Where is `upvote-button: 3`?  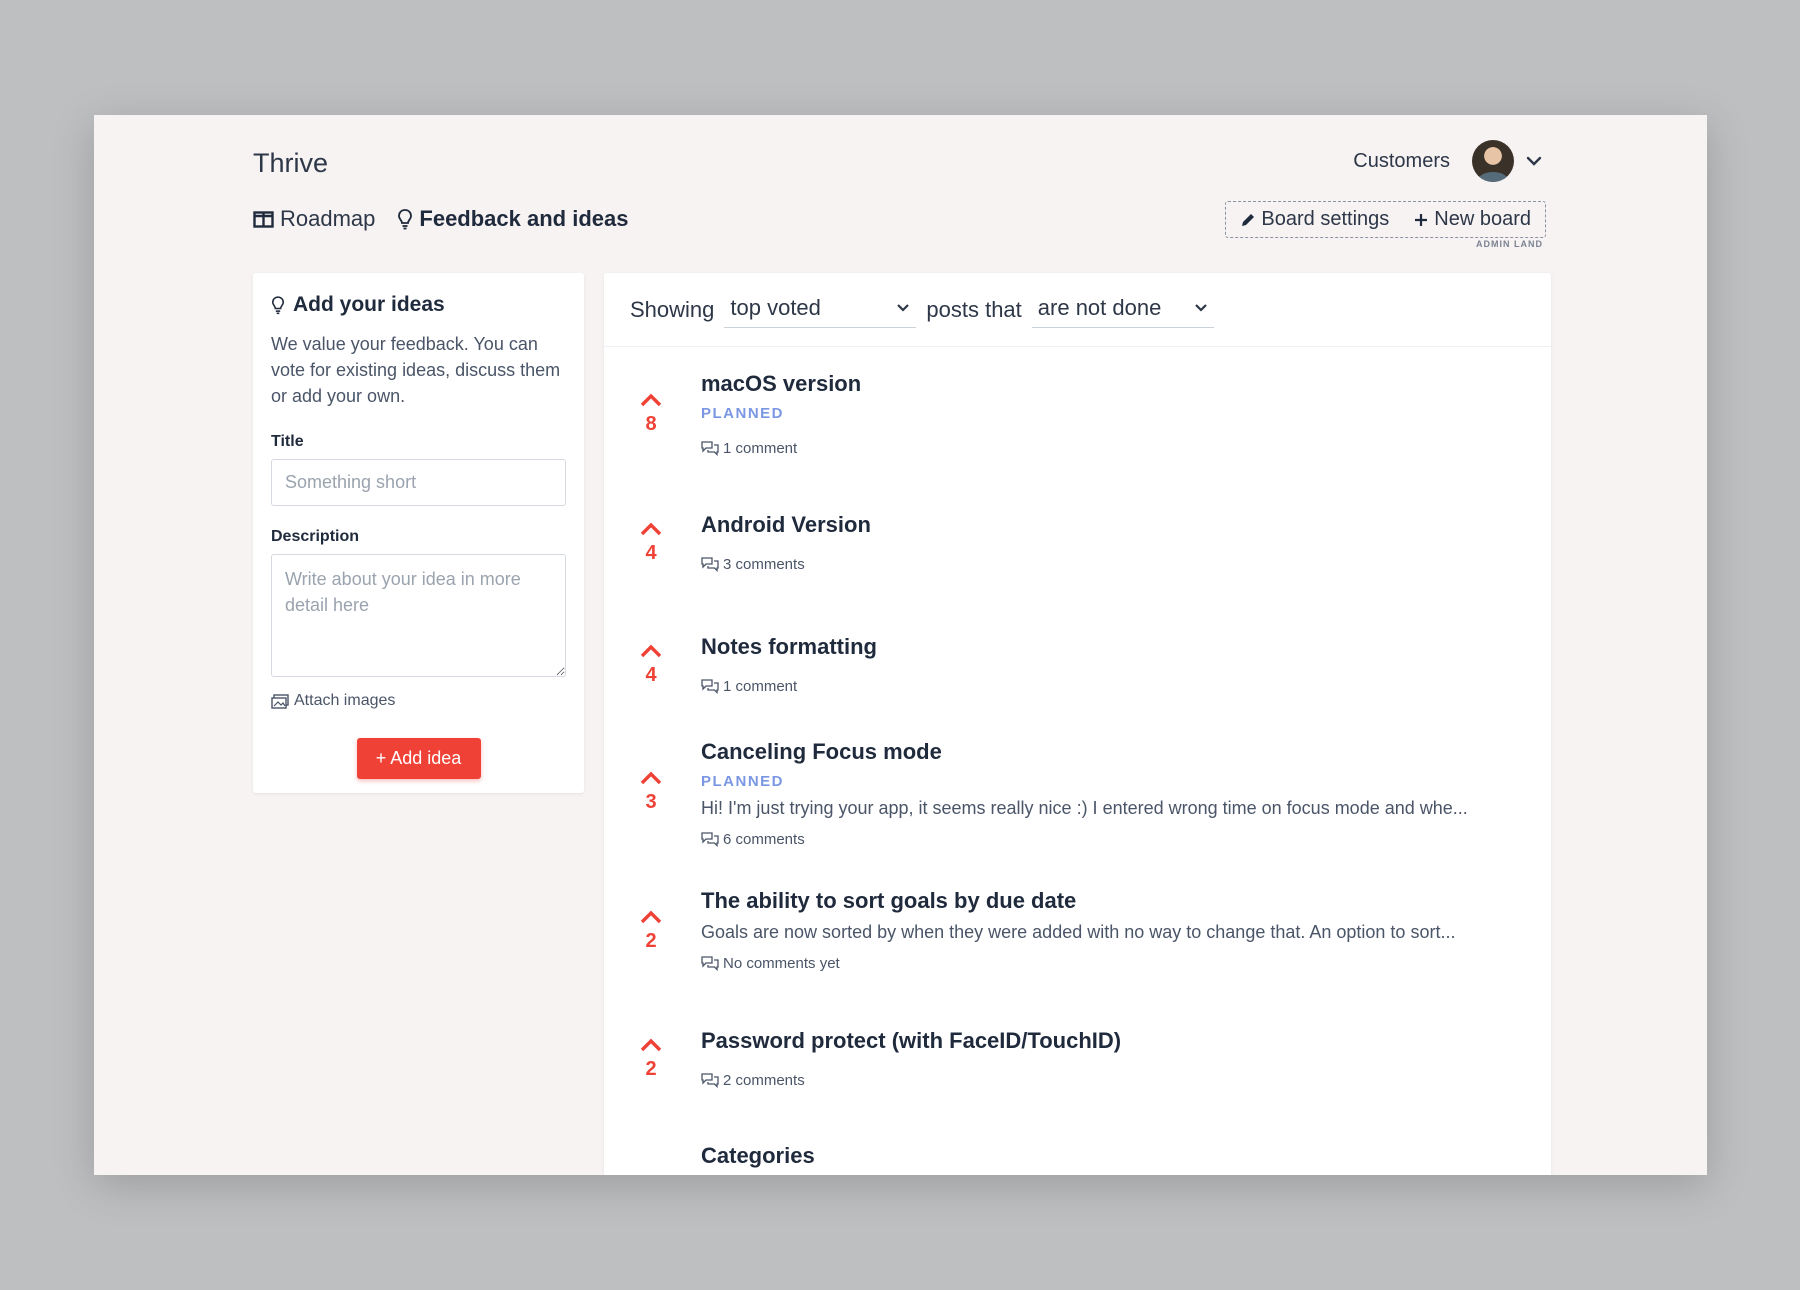 upvote-button: 3 is located at coordinates (651, 792).